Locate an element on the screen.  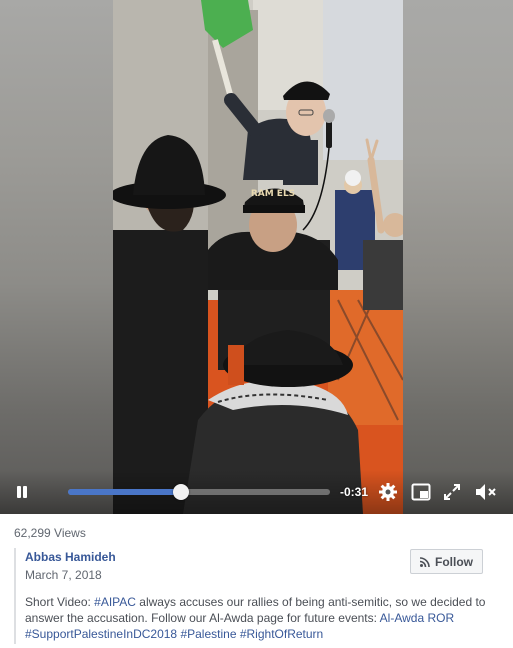
hashtag-palestine: #Palestine is located at coordinates (208, 634).